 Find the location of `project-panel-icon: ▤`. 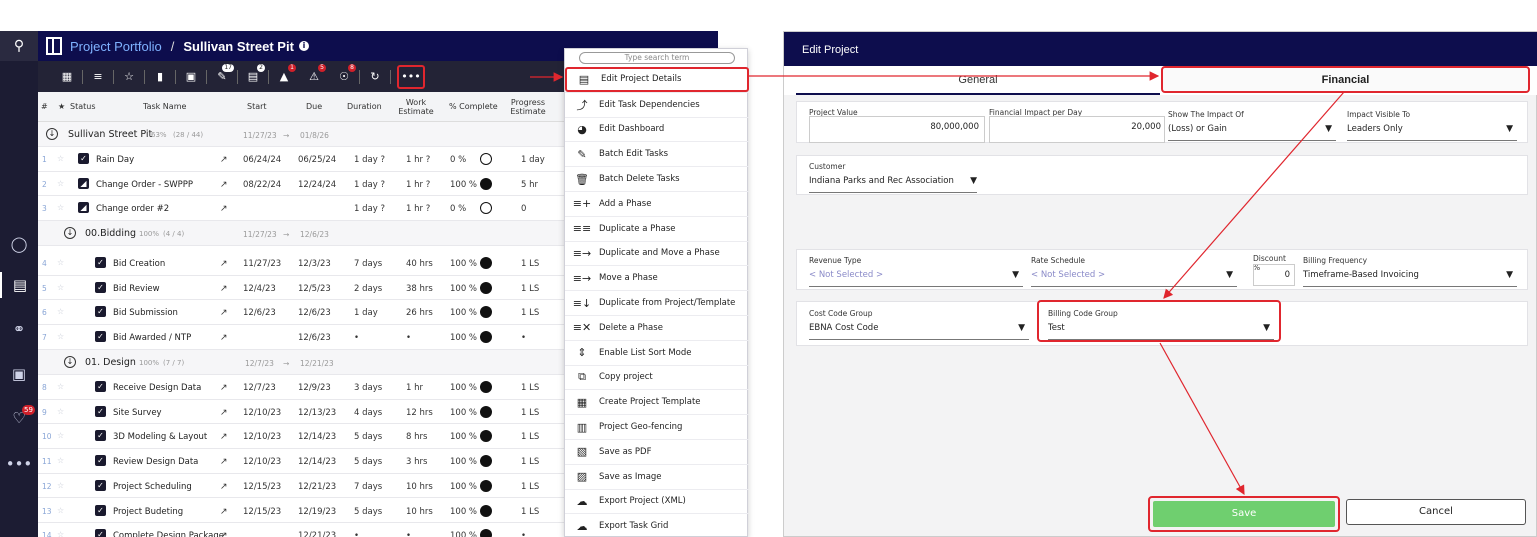

project-panel-icon: ▤ is located at coordinates (19, 285).